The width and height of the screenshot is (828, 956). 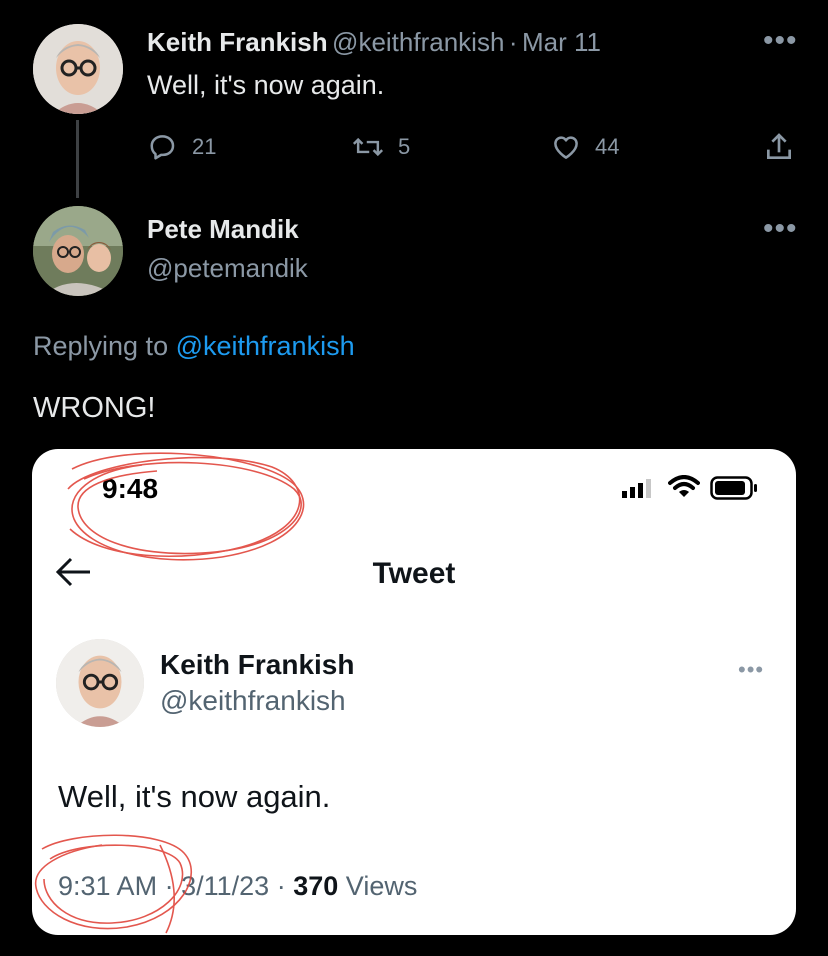 What do you see at coordinates (418, 42) in the screenshot?
I see `author-handle: @keithfrankish` at bounding box center [418, 42].